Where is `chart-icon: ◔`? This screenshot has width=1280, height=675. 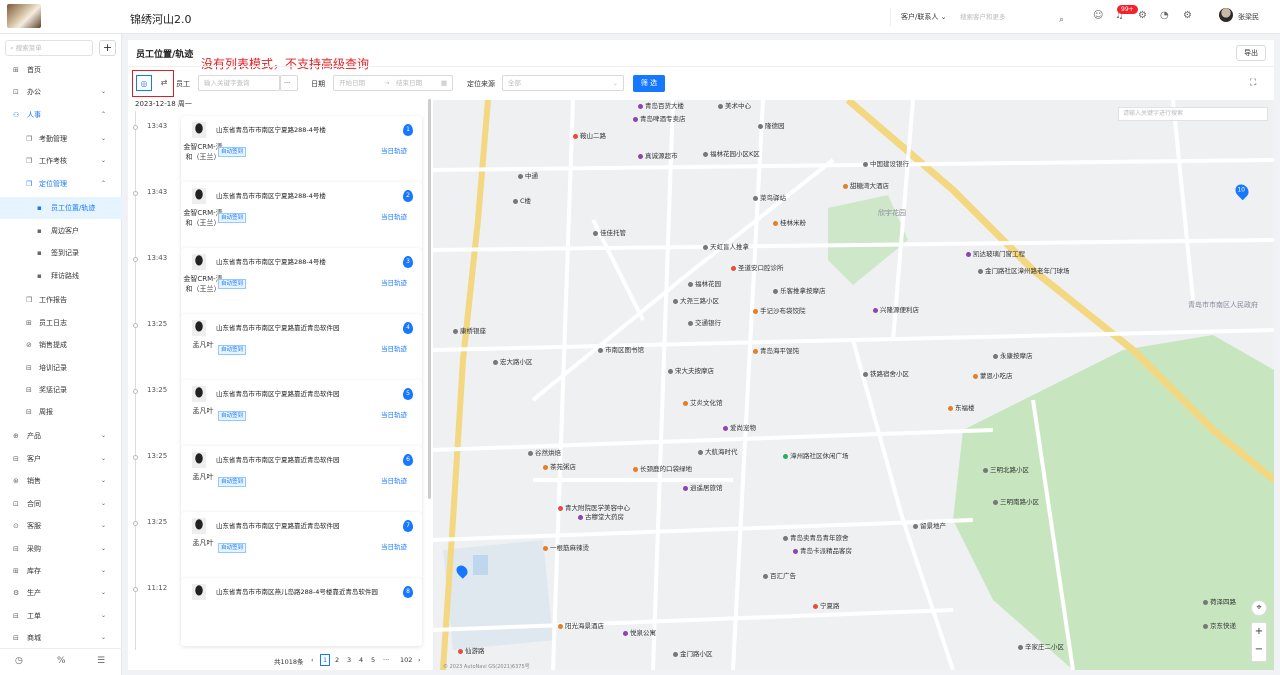
chart-icon: ◔ is located at coordinates (1164, 15).